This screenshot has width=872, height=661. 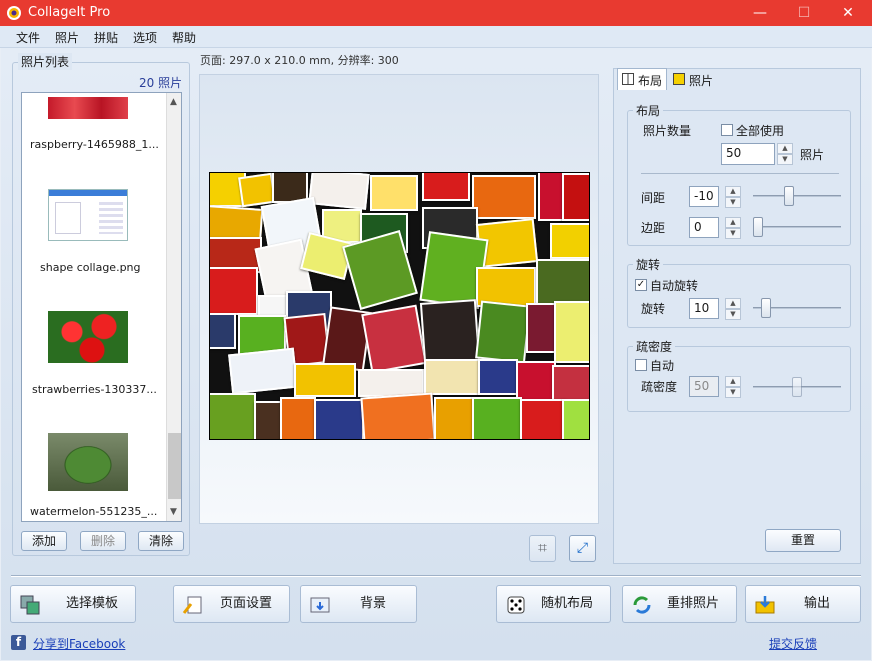 What do you see at coordinates (733, 314) in the screenshot?
I see `rotate-down: ▼` at bounding box center [733, 314].